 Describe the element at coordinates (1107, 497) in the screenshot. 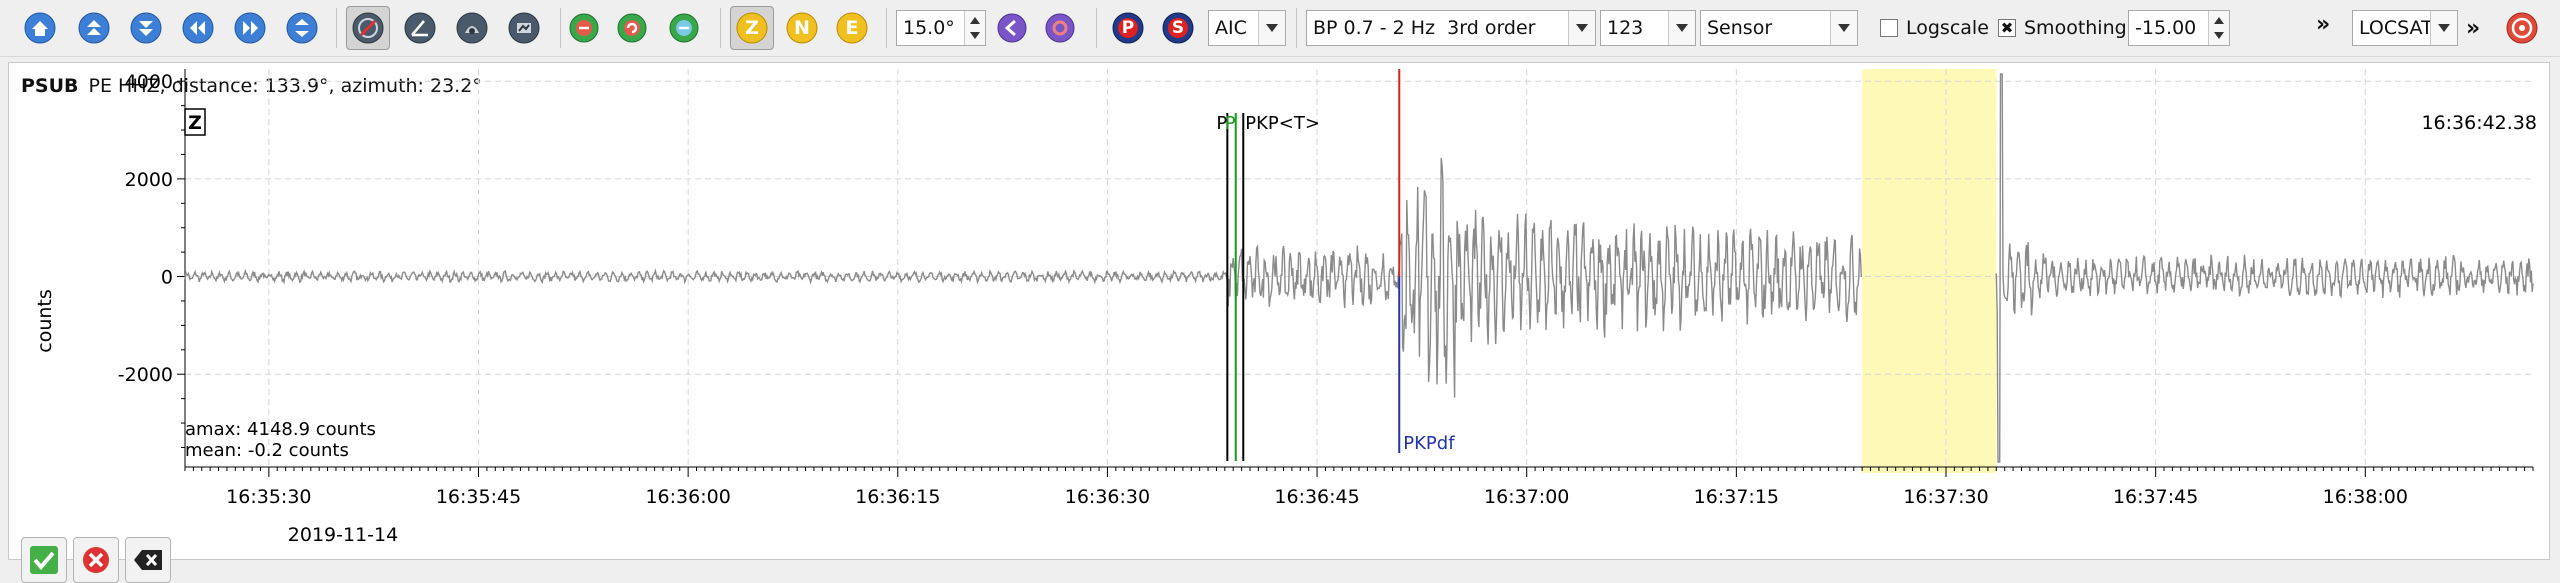

I see `x-tick-label: 16:36:30` at that location.